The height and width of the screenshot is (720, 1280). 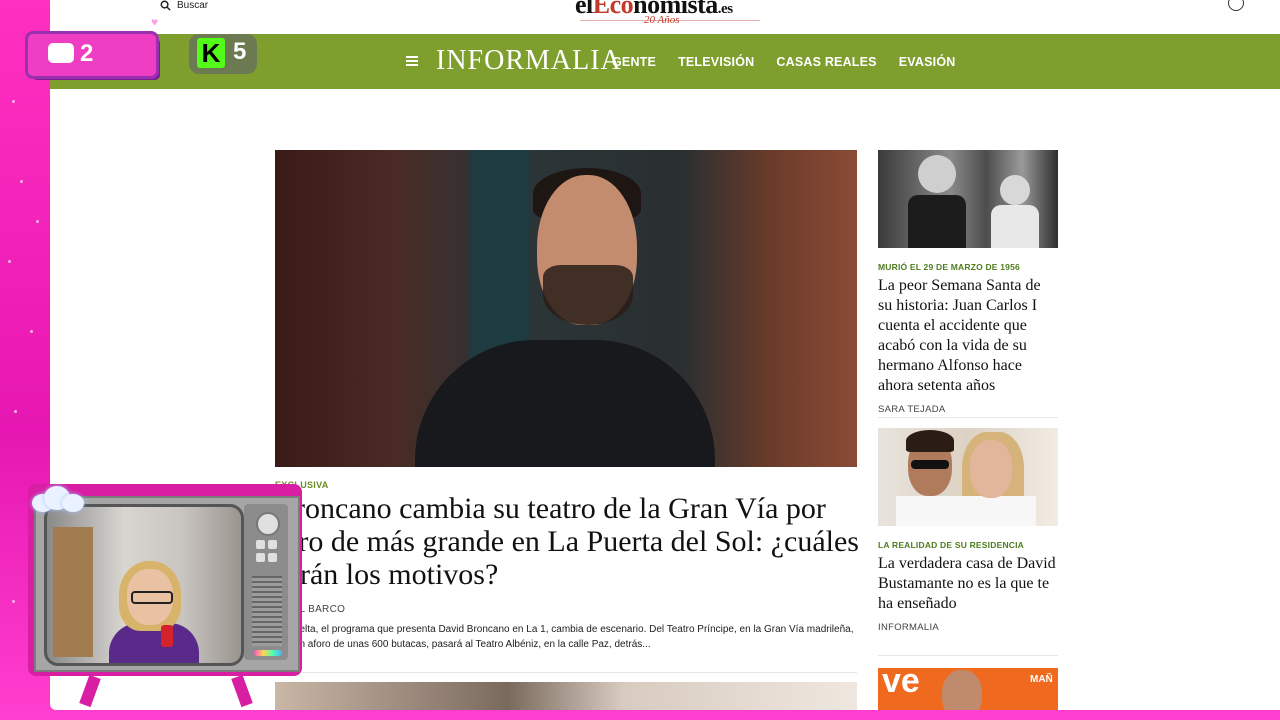 I want to click on second-article-image, so click(x=566, y=696).